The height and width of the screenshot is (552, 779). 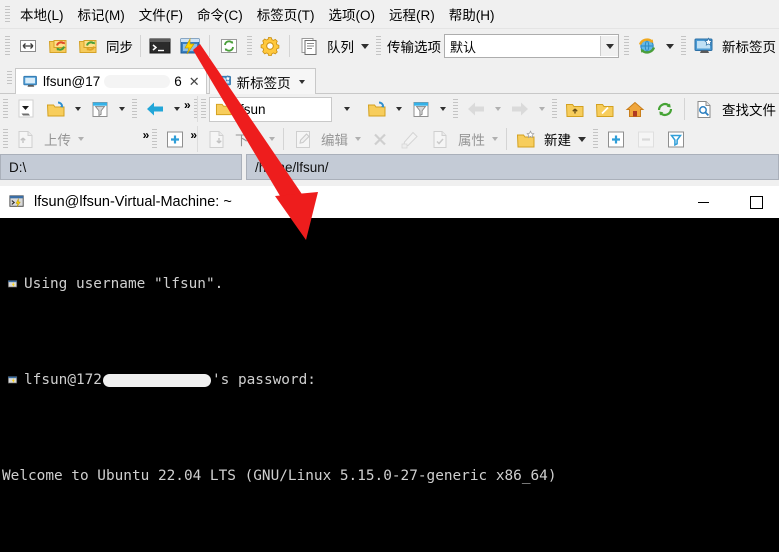 What do you see at coordinates (472, 14) in the screenshot?
I see `menu-help: 帮助(H)` at bounding box center [472, 14].